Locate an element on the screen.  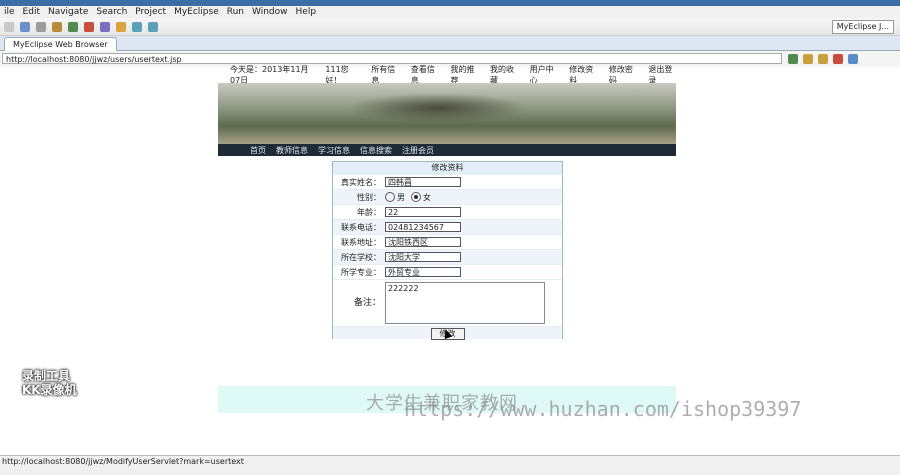
print-icon is located at coordinates (41, 26).